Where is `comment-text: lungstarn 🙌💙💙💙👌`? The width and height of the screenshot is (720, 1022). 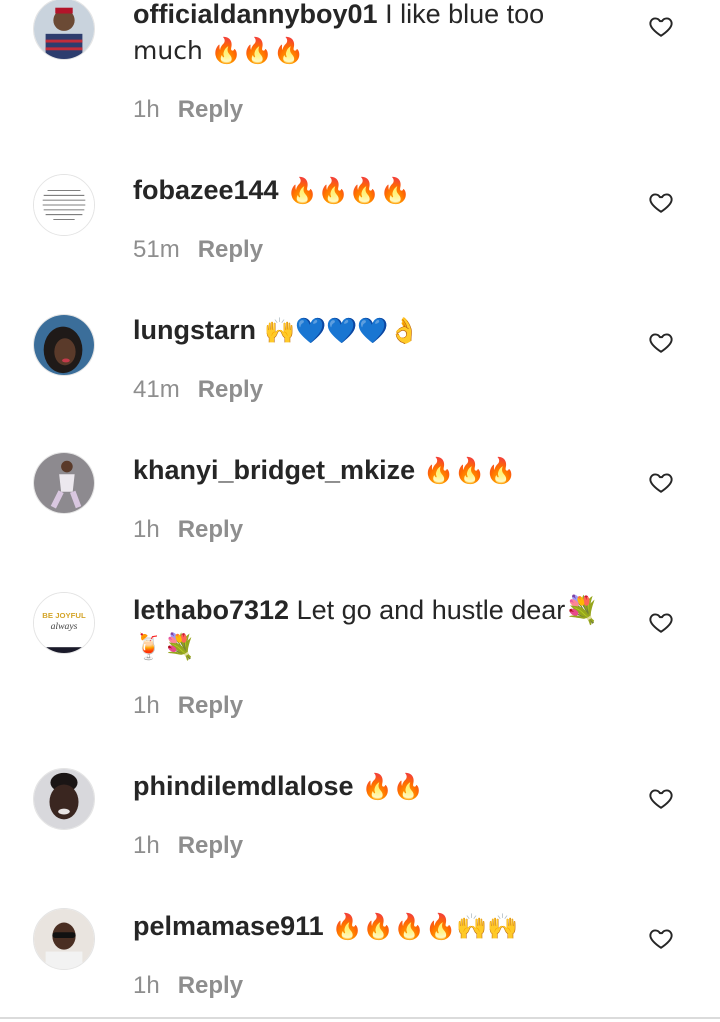 comment-text: lungstarn 🙌💙💙💙👌 is located at coordinates (378, 330).